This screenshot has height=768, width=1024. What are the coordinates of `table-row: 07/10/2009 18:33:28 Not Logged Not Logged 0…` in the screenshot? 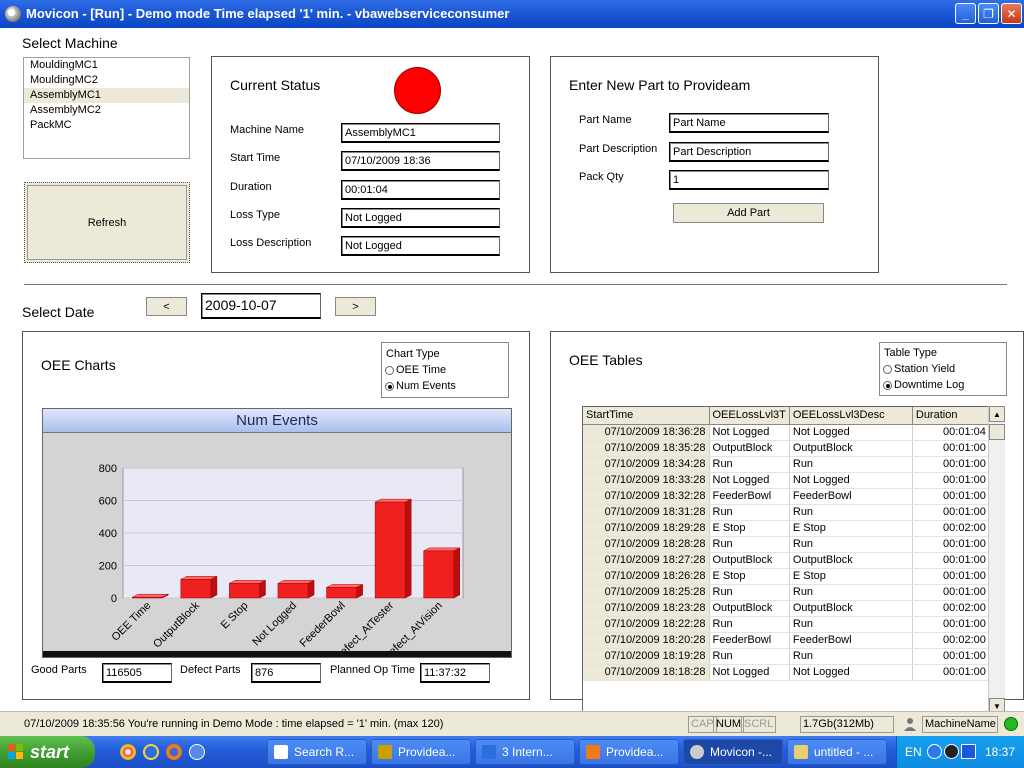 It's located at (786, 480).